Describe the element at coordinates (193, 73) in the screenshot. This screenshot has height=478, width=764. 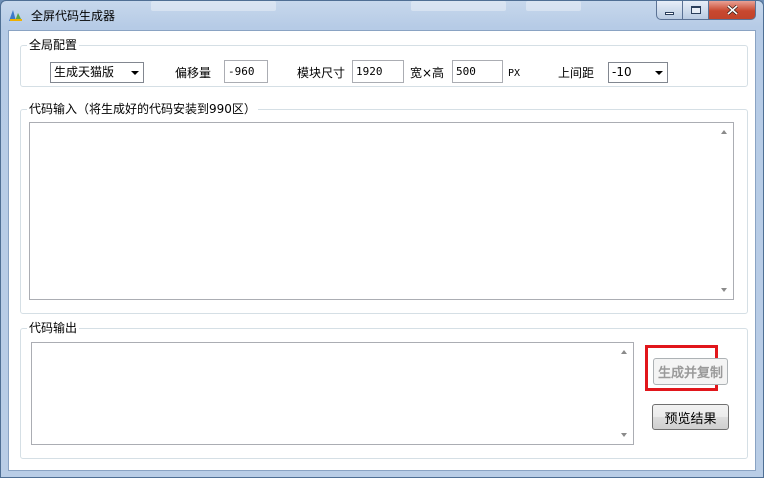
I see `offset-label: 偏移量` at that location.